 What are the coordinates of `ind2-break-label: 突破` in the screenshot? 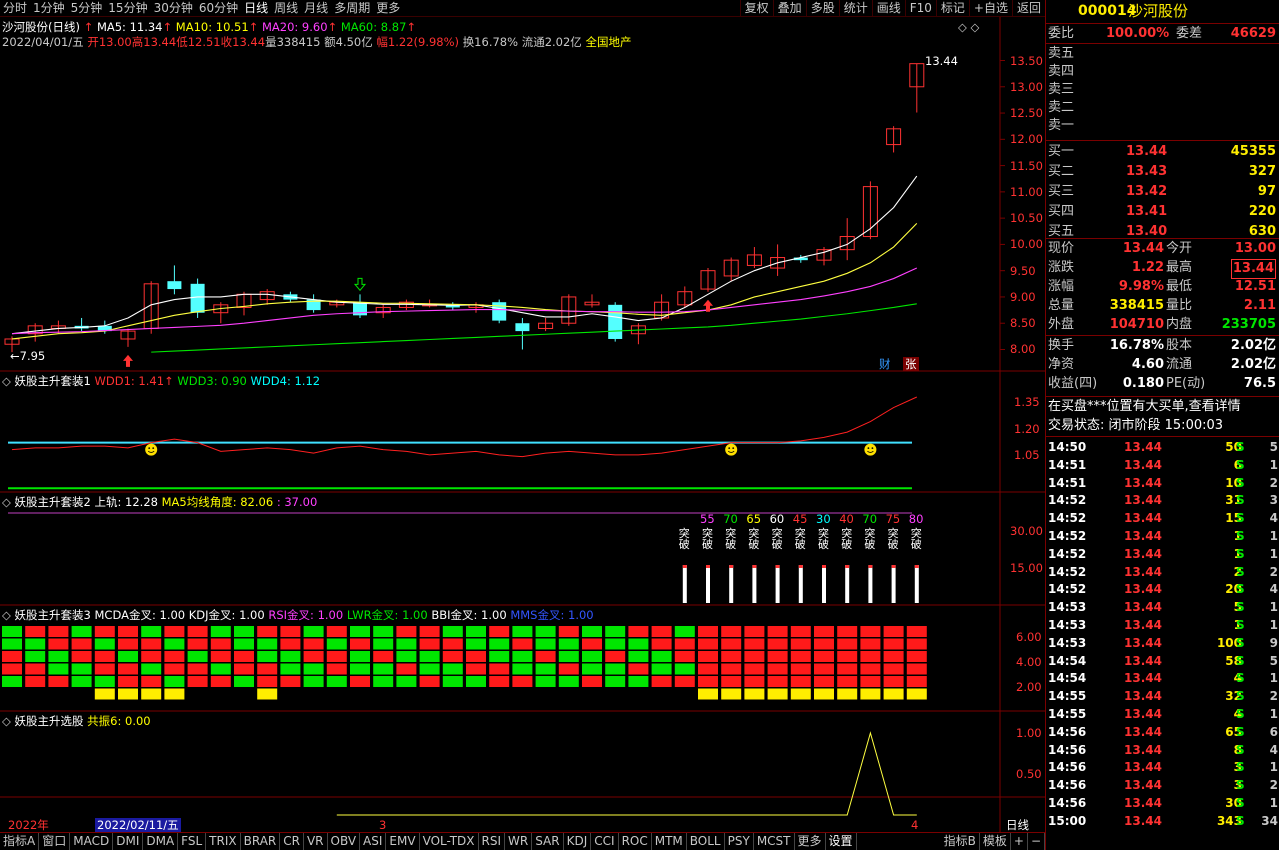 It's located at (823, 539).